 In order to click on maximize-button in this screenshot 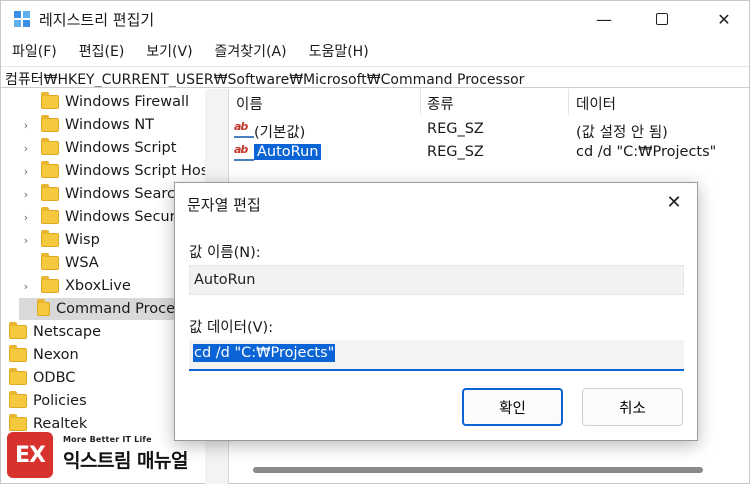, I will do `click(662, 19)`.